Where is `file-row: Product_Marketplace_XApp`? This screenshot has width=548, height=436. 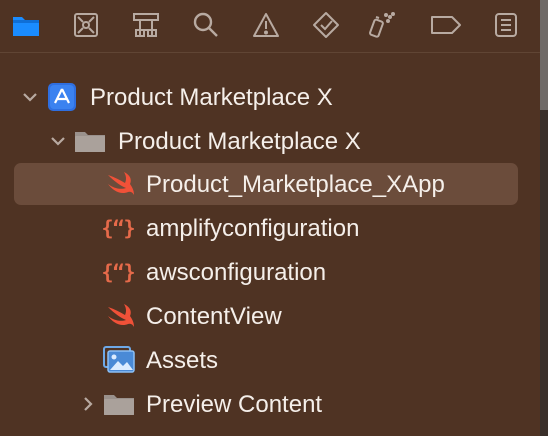
file-row: Product_Marketplace_XApp is located at coordinates (270, 184).